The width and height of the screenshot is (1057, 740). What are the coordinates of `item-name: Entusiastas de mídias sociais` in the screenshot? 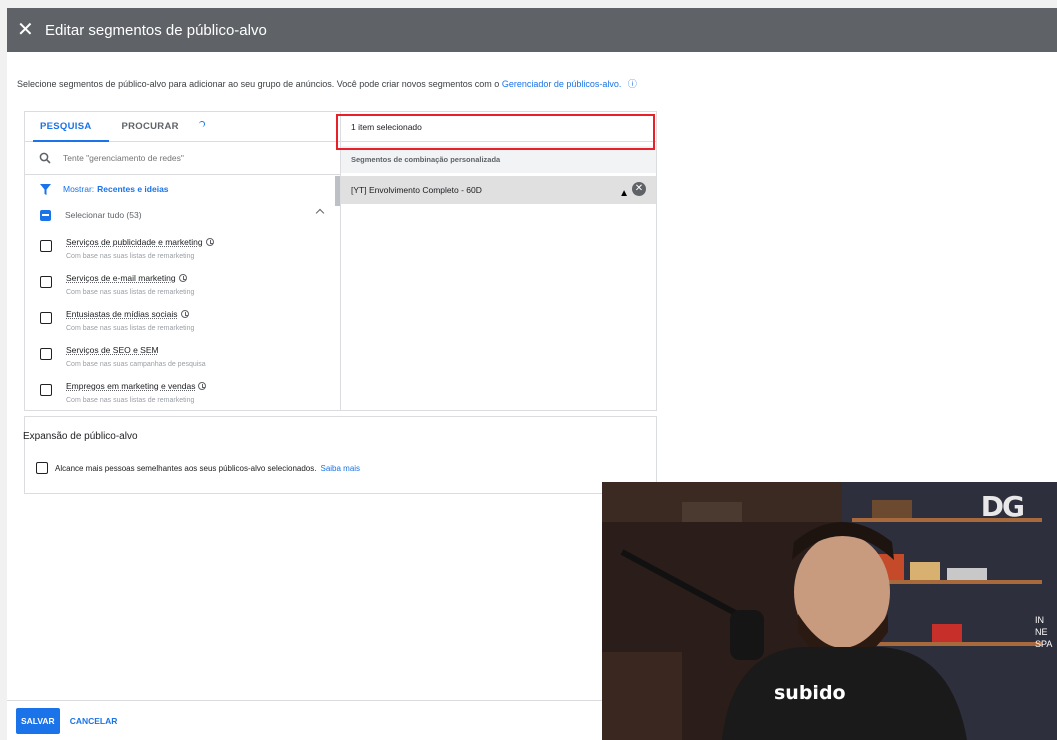 It's located at (122, 314).